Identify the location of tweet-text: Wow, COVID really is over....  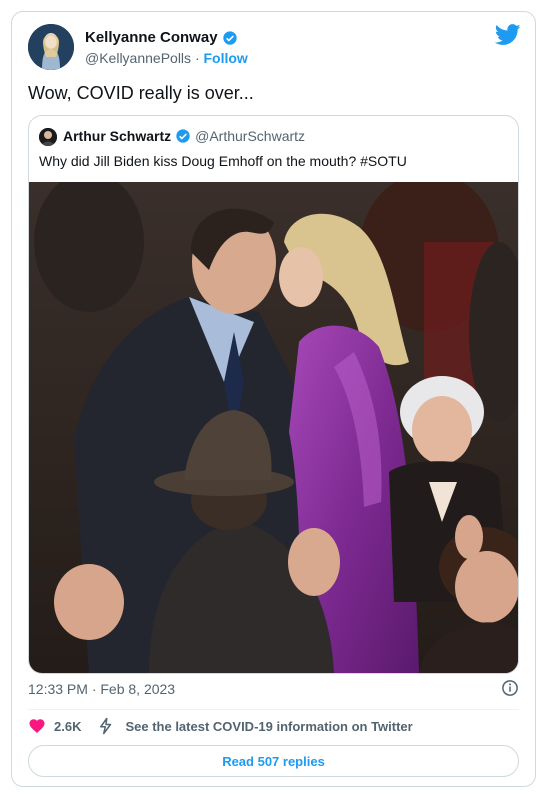
(141, 93).